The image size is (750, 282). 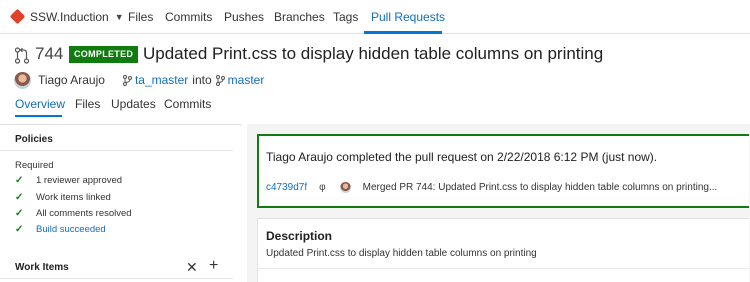 I want to click on work-items-heading: Work Items, so click(x=42, y=267).